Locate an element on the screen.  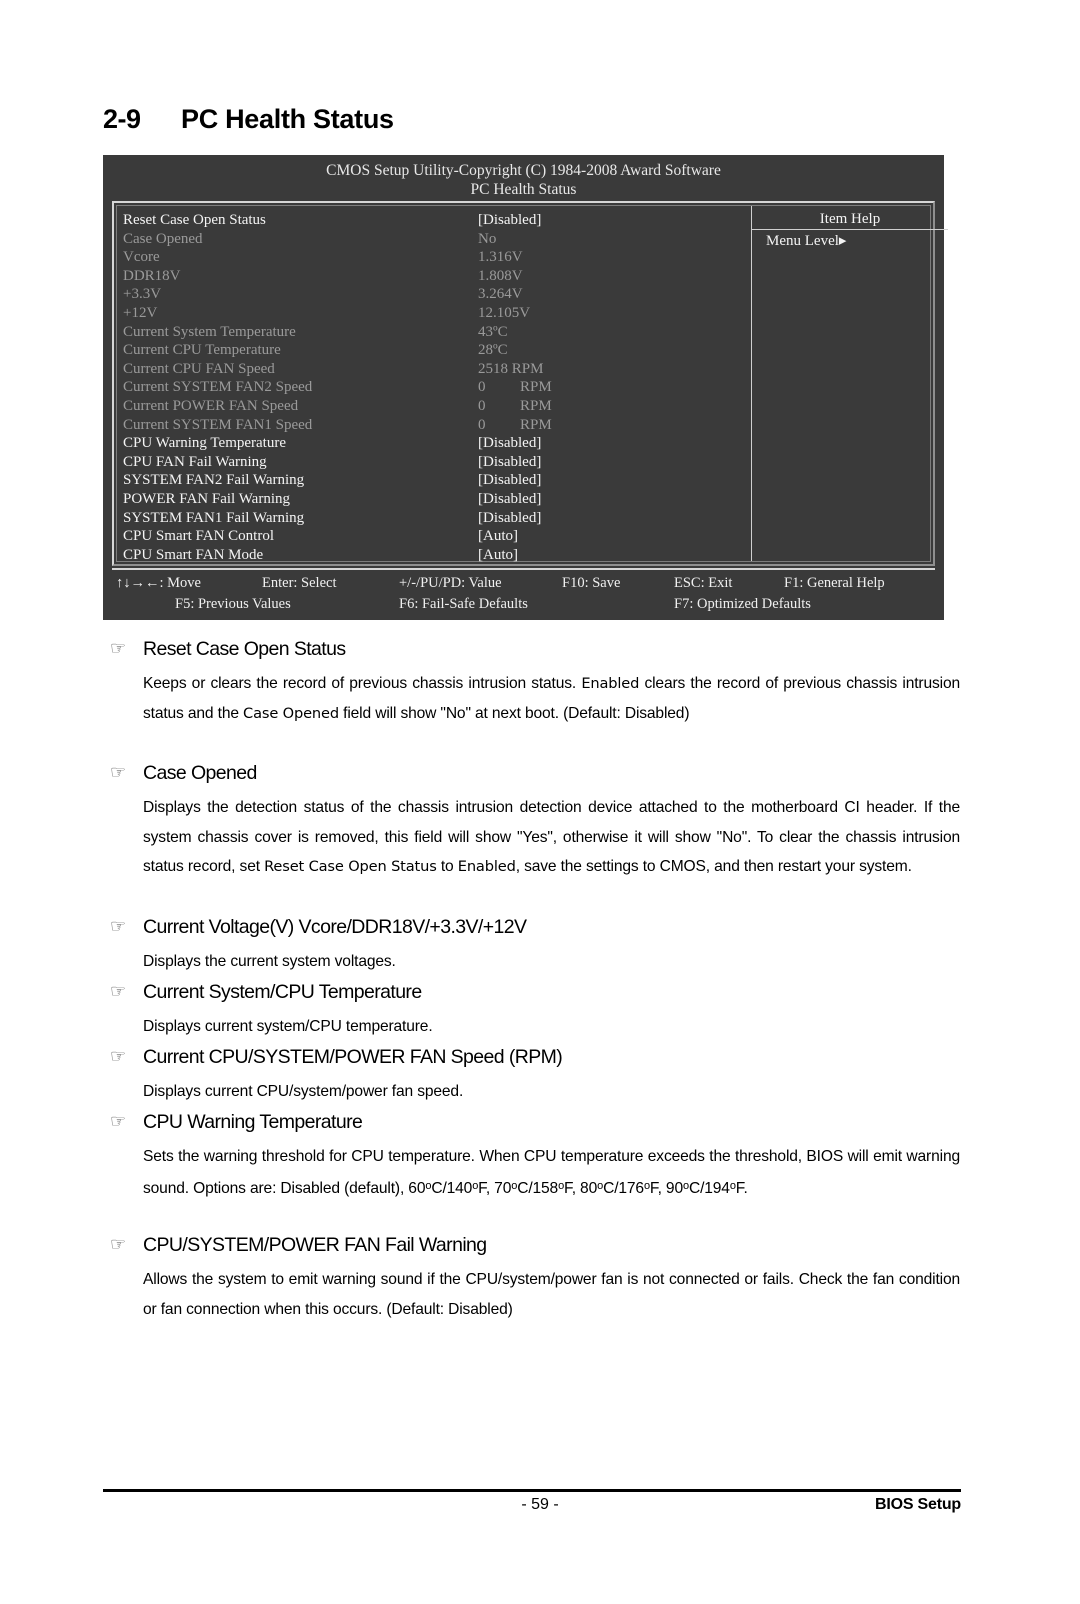
bios-row: CPU Smart FAN Control [Auto] is located at coordinates (435, 536).